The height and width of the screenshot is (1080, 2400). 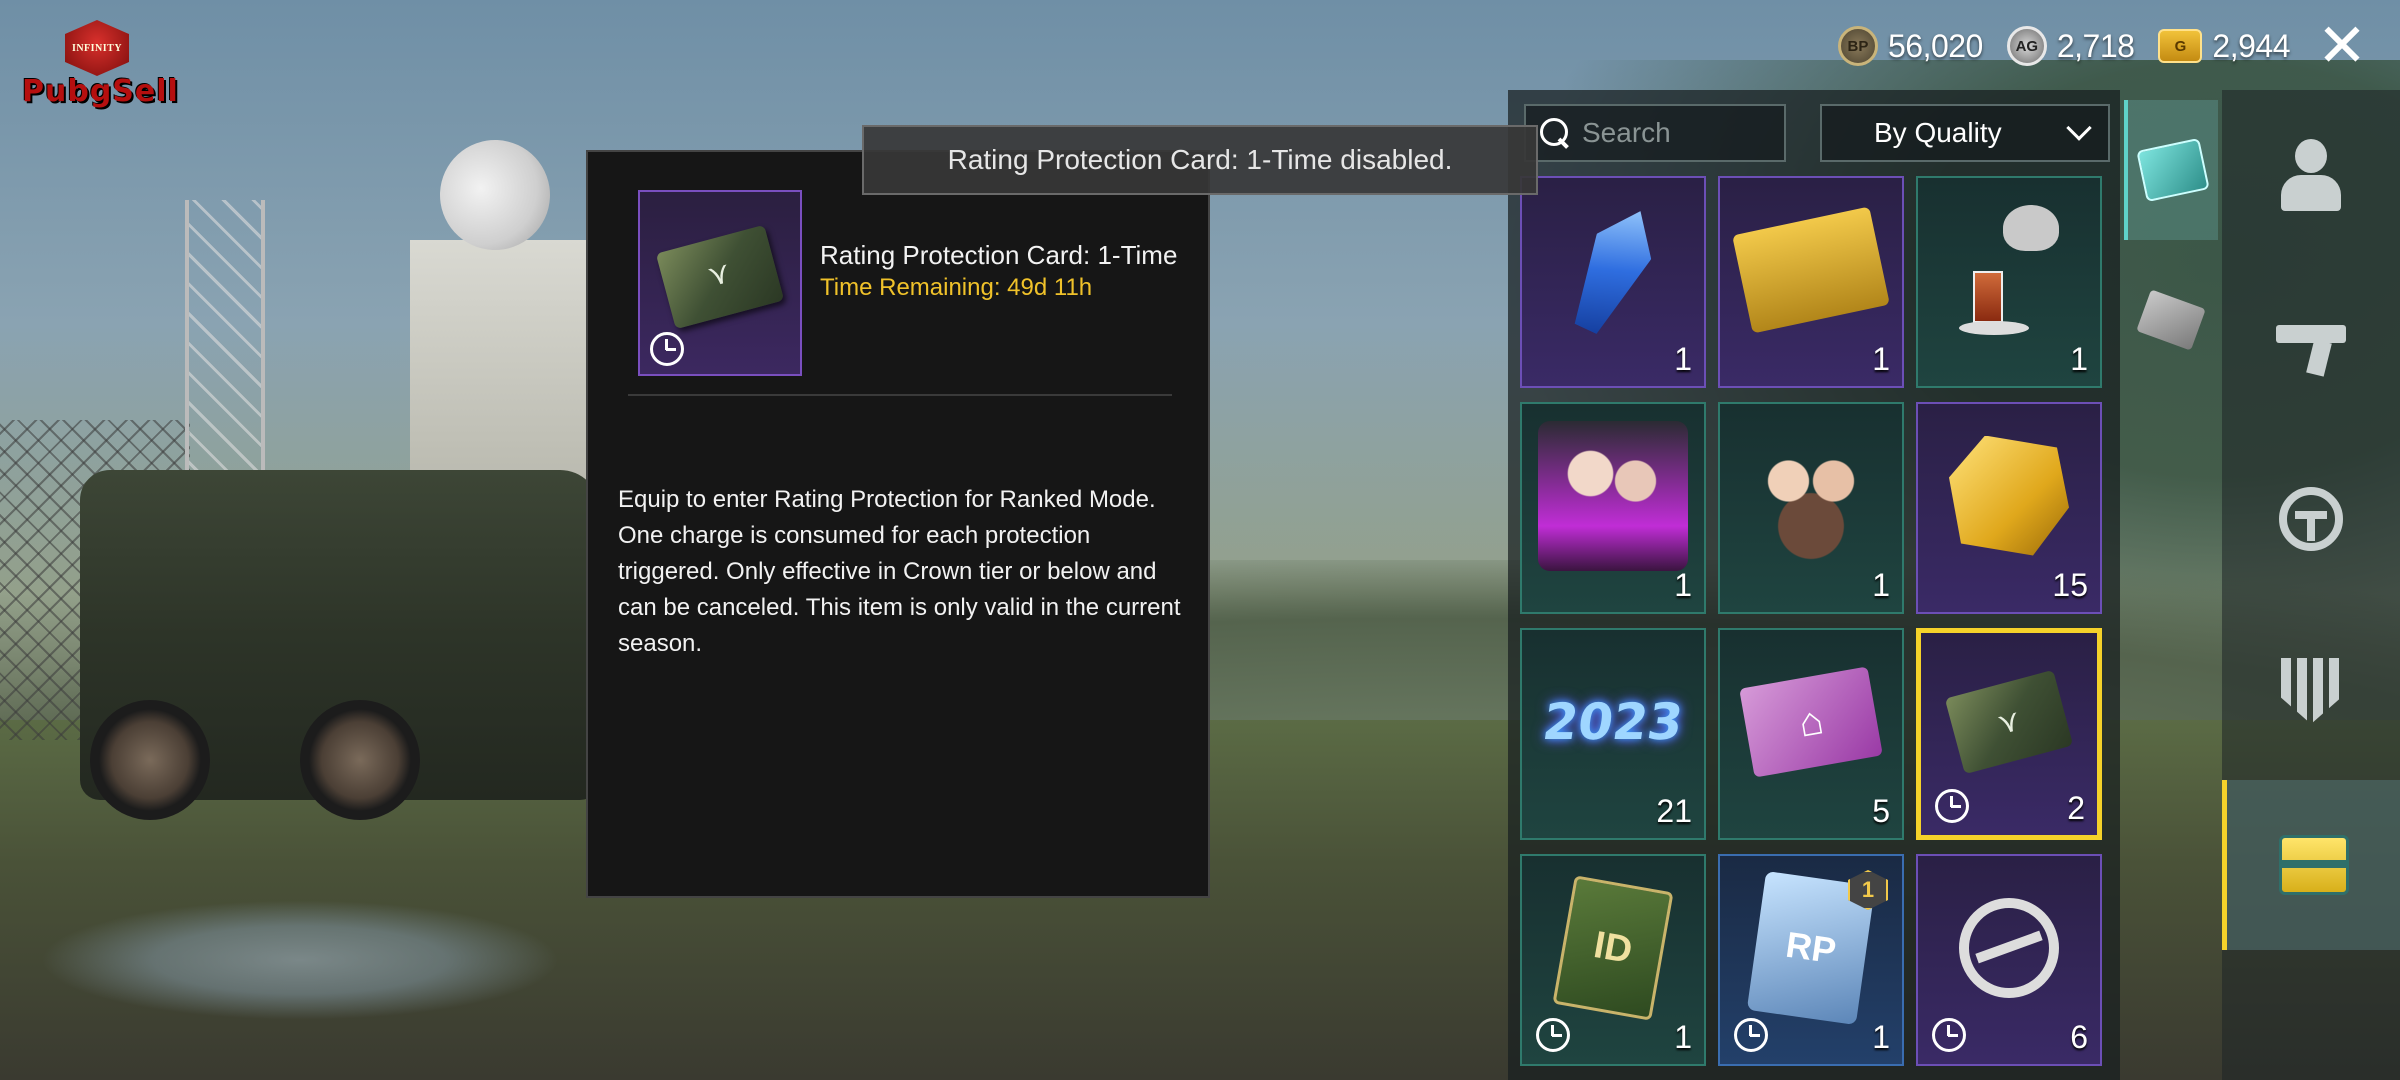 I want to click on status-toast: Rating Protection Card: 1-Time disabled., so click(x=1200, y=160).